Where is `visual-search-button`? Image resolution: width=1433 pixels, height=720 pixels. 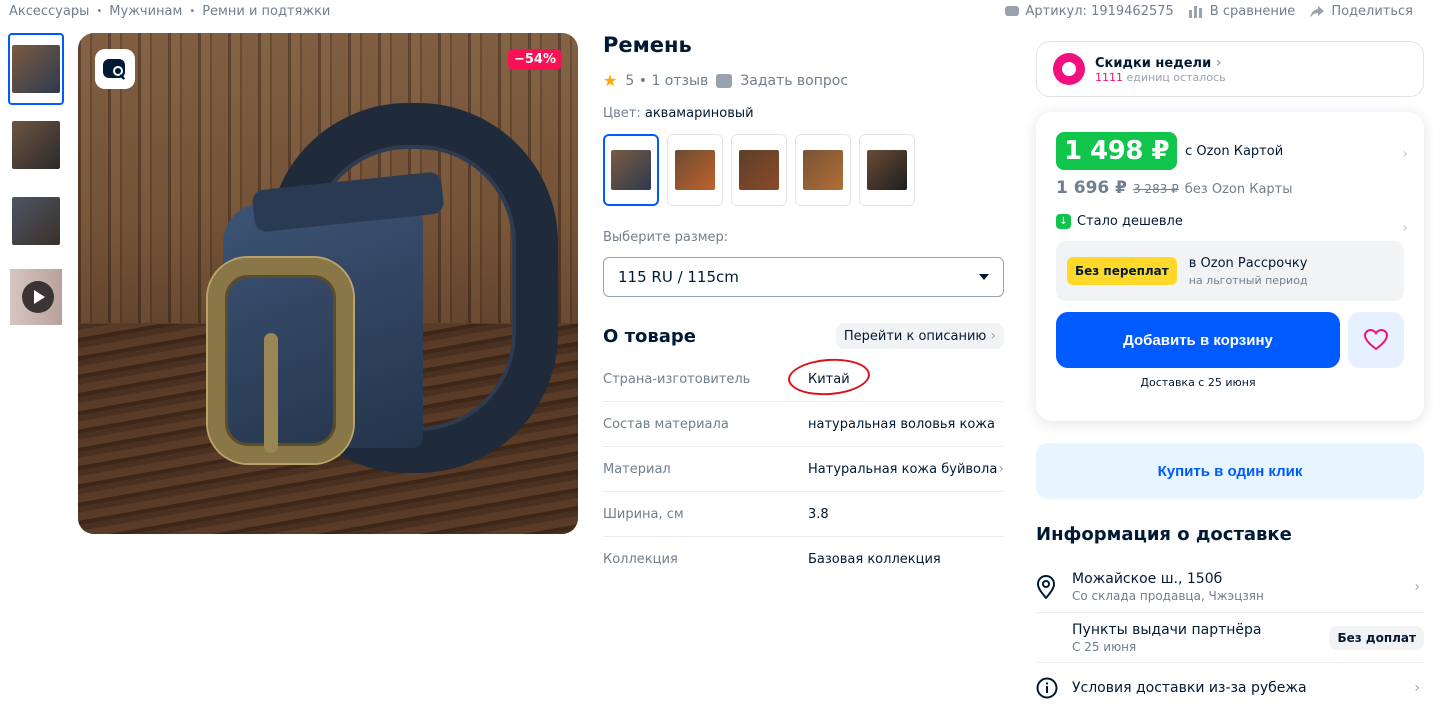 visual-search-button is located at coordinates (115, 69).